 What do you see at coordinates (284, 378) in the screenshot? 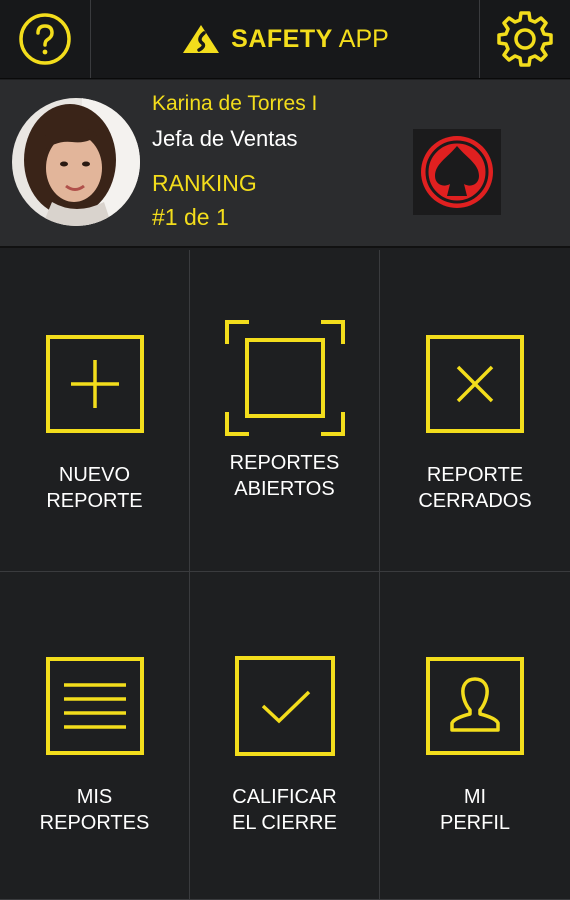
I see `open-square-icon` at bounding box center [284, 378].